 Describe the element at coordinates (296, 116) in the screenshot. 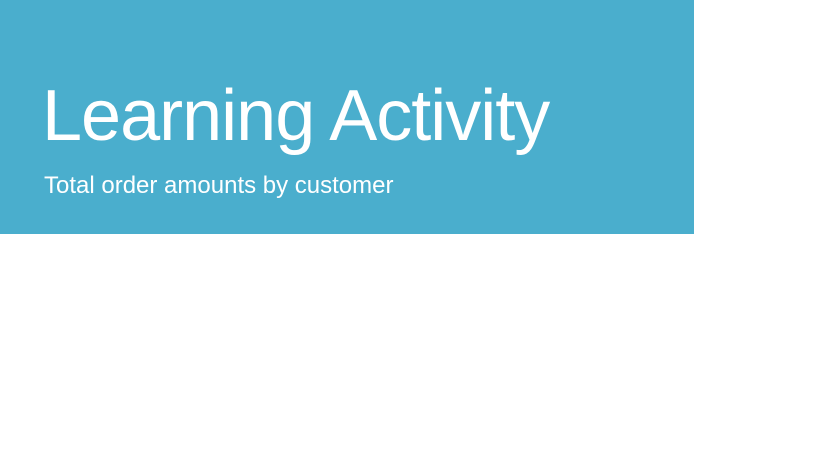

I see `slide-title: Learning Activity` at that location.